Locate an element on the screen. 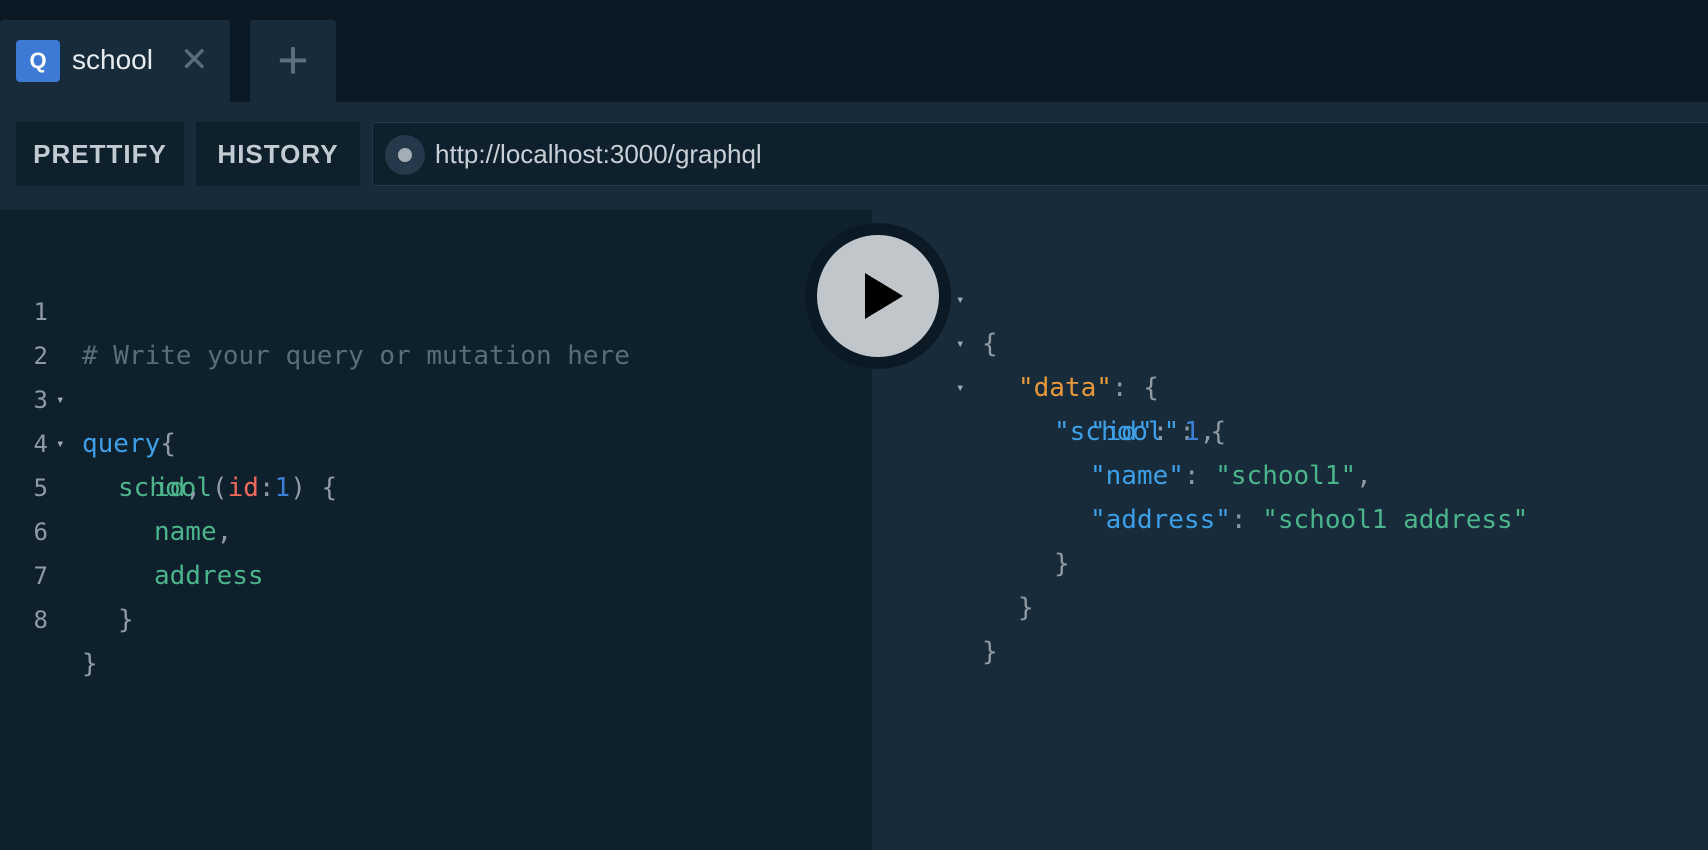 The width and height of the screenshot is (1708, 850). result-line: "id": 1, is located at coordinates (1290, 406).